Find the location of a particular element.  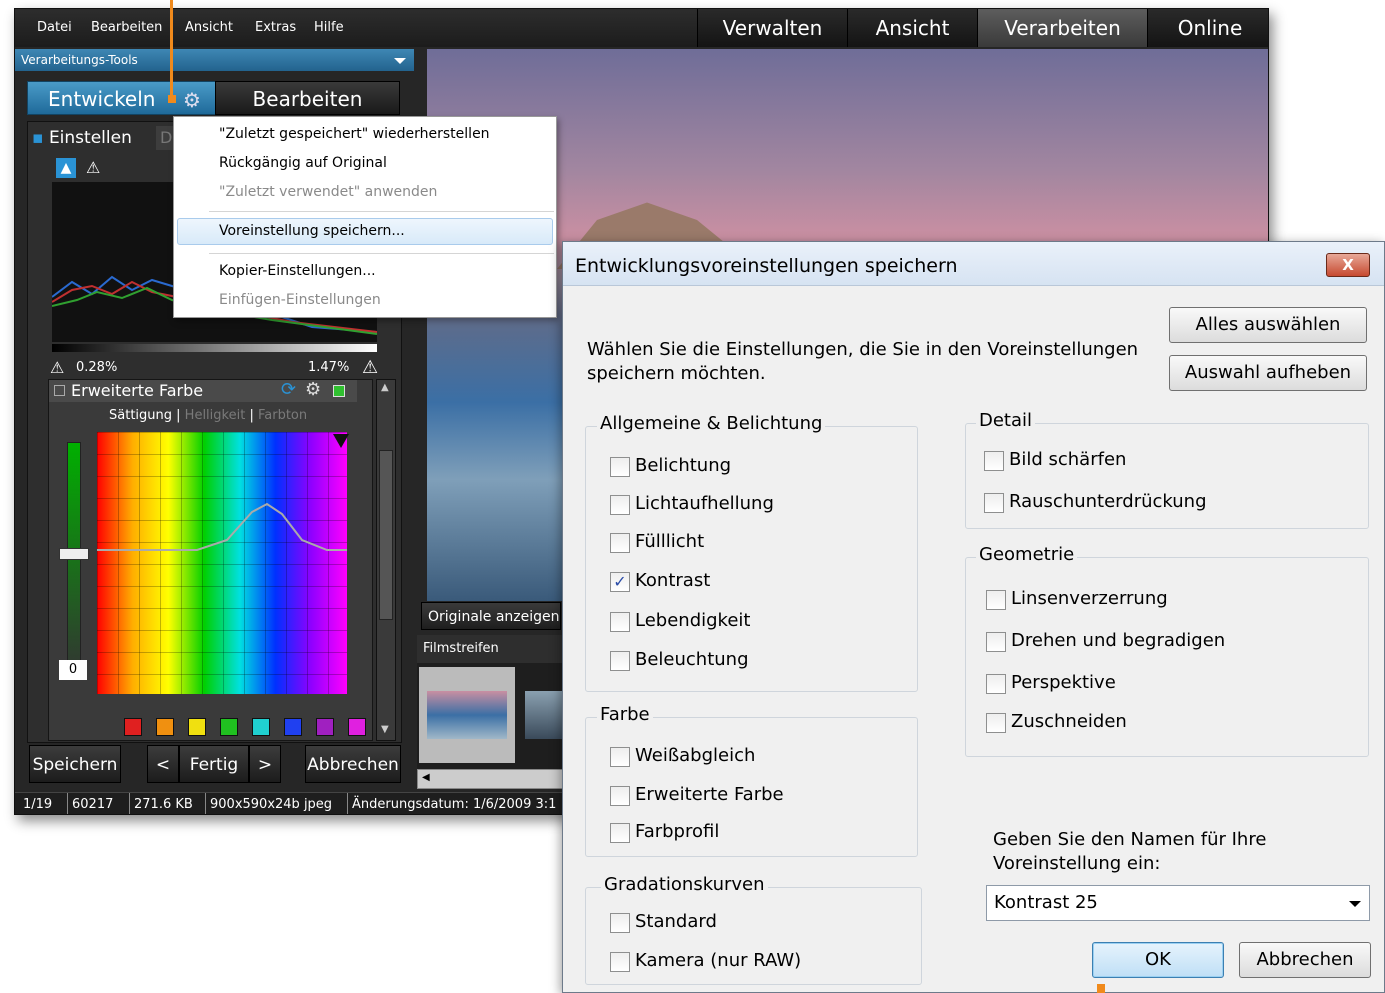

deselect-all-button: Auswahl aufheben is located at coordinates (1268, 373).